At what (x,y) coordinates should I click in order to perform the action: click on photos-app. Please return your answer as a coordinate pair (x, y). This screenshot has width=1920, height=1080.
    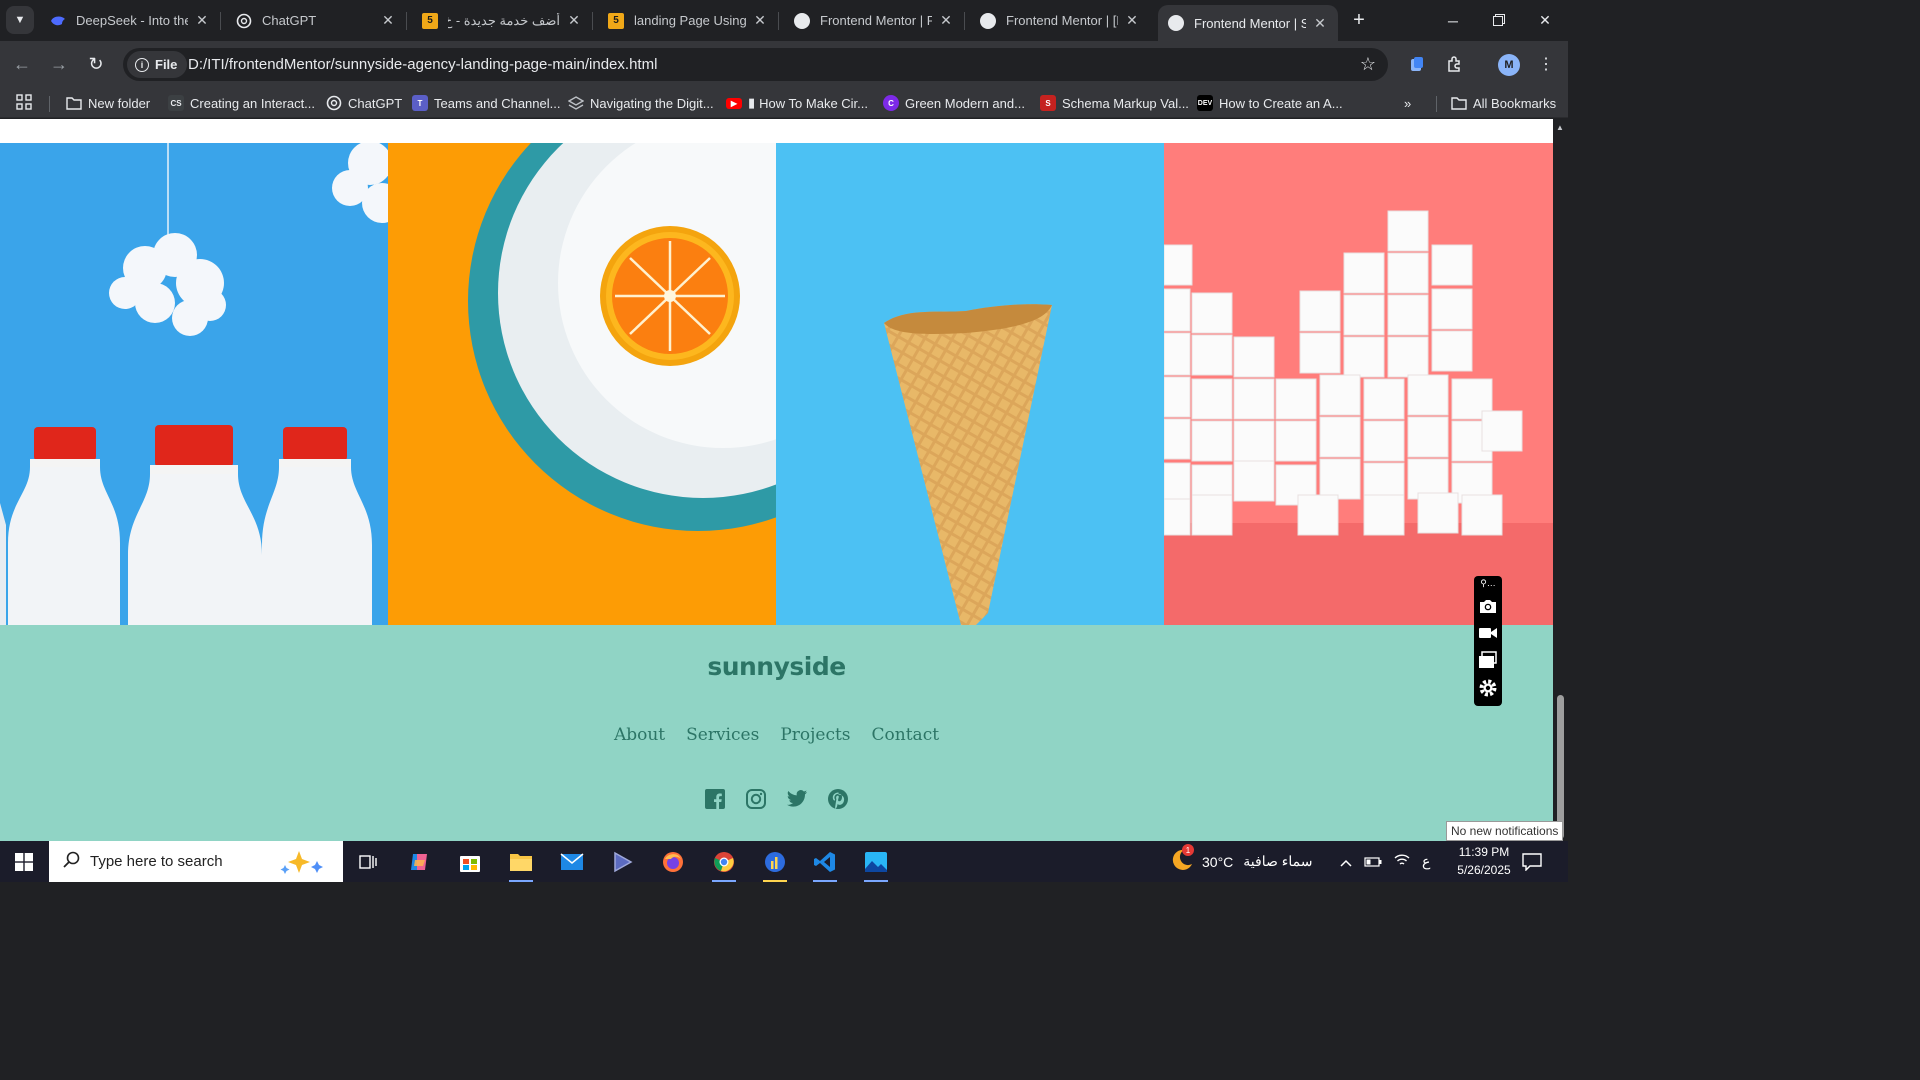
    Looking at the image, I should click on (876, 864).